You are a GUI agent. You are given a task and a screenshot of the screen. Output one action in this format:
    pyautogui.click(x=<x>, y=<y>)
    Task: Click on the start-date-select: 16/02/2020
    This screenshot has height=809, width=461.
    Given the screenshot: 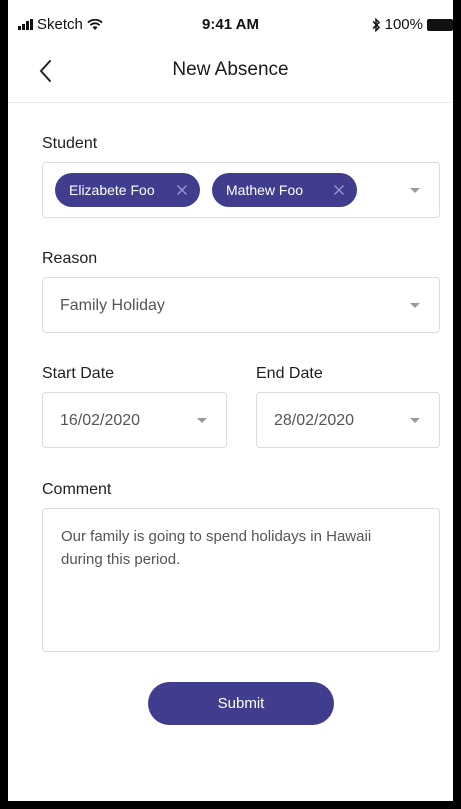 What is the action you would take?
    pyautogui.click(x=134, y=420)
    